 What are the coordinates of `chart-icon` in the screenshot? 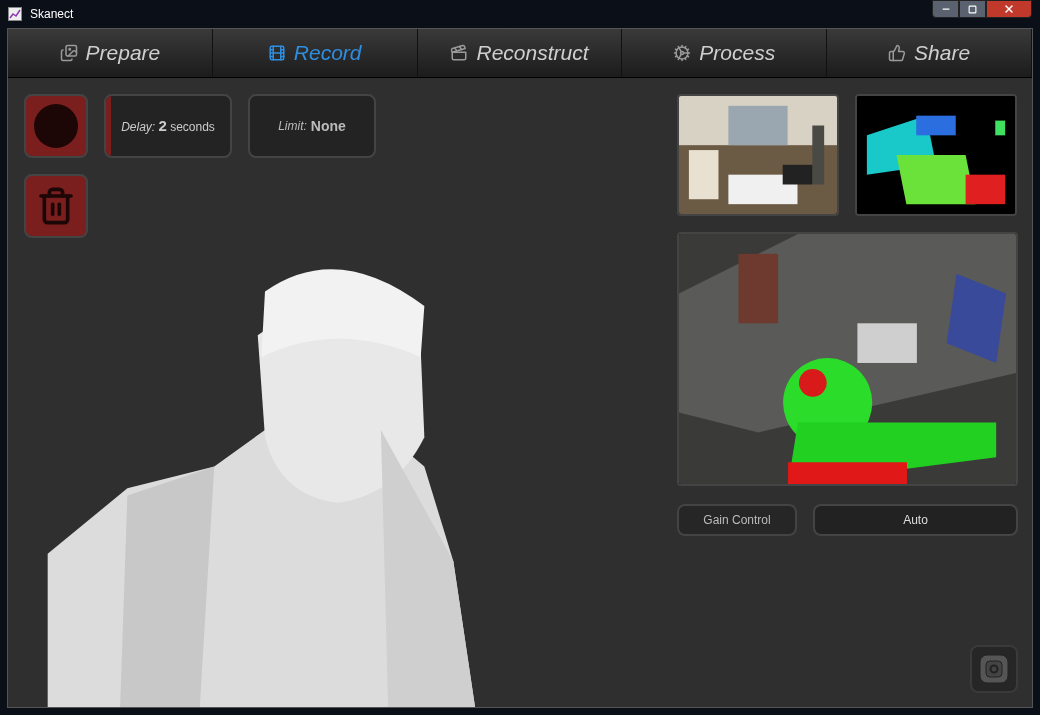 It's located at (15, 14).